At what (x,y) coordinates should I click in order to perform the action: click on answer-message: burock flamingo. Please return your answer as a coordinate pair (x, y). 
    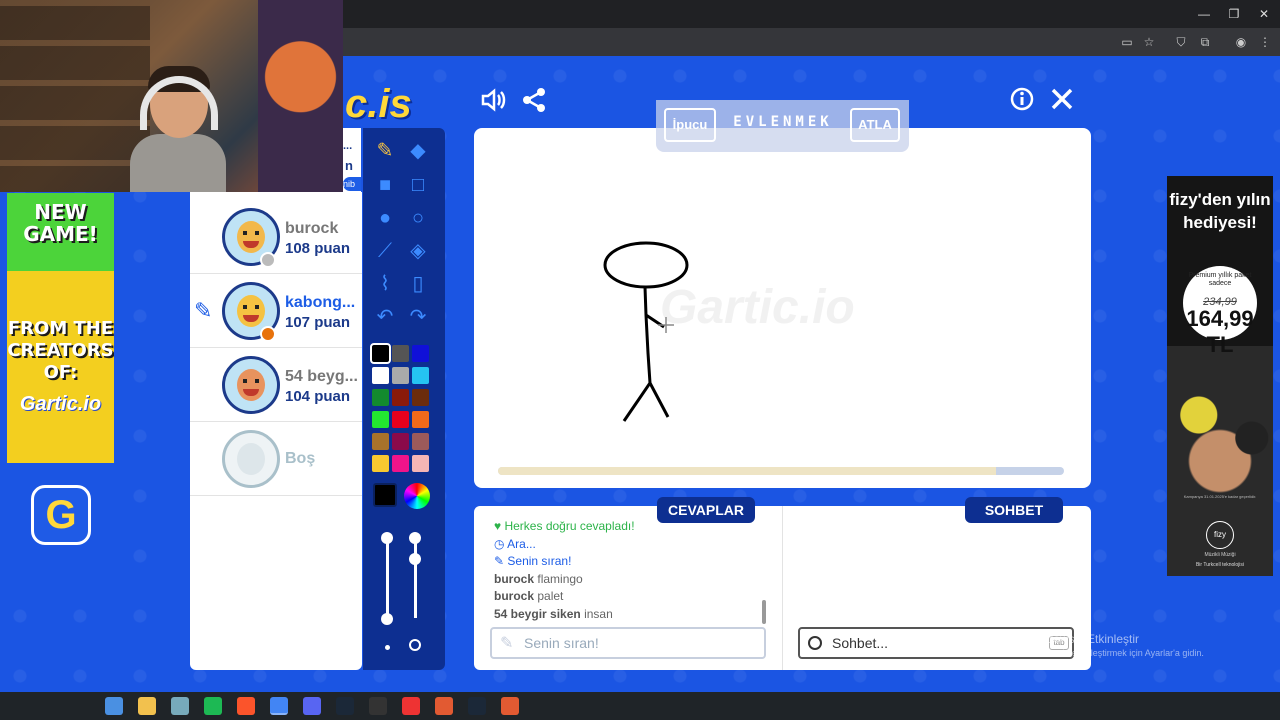
    Looking at the image, I should click on (538, 579).